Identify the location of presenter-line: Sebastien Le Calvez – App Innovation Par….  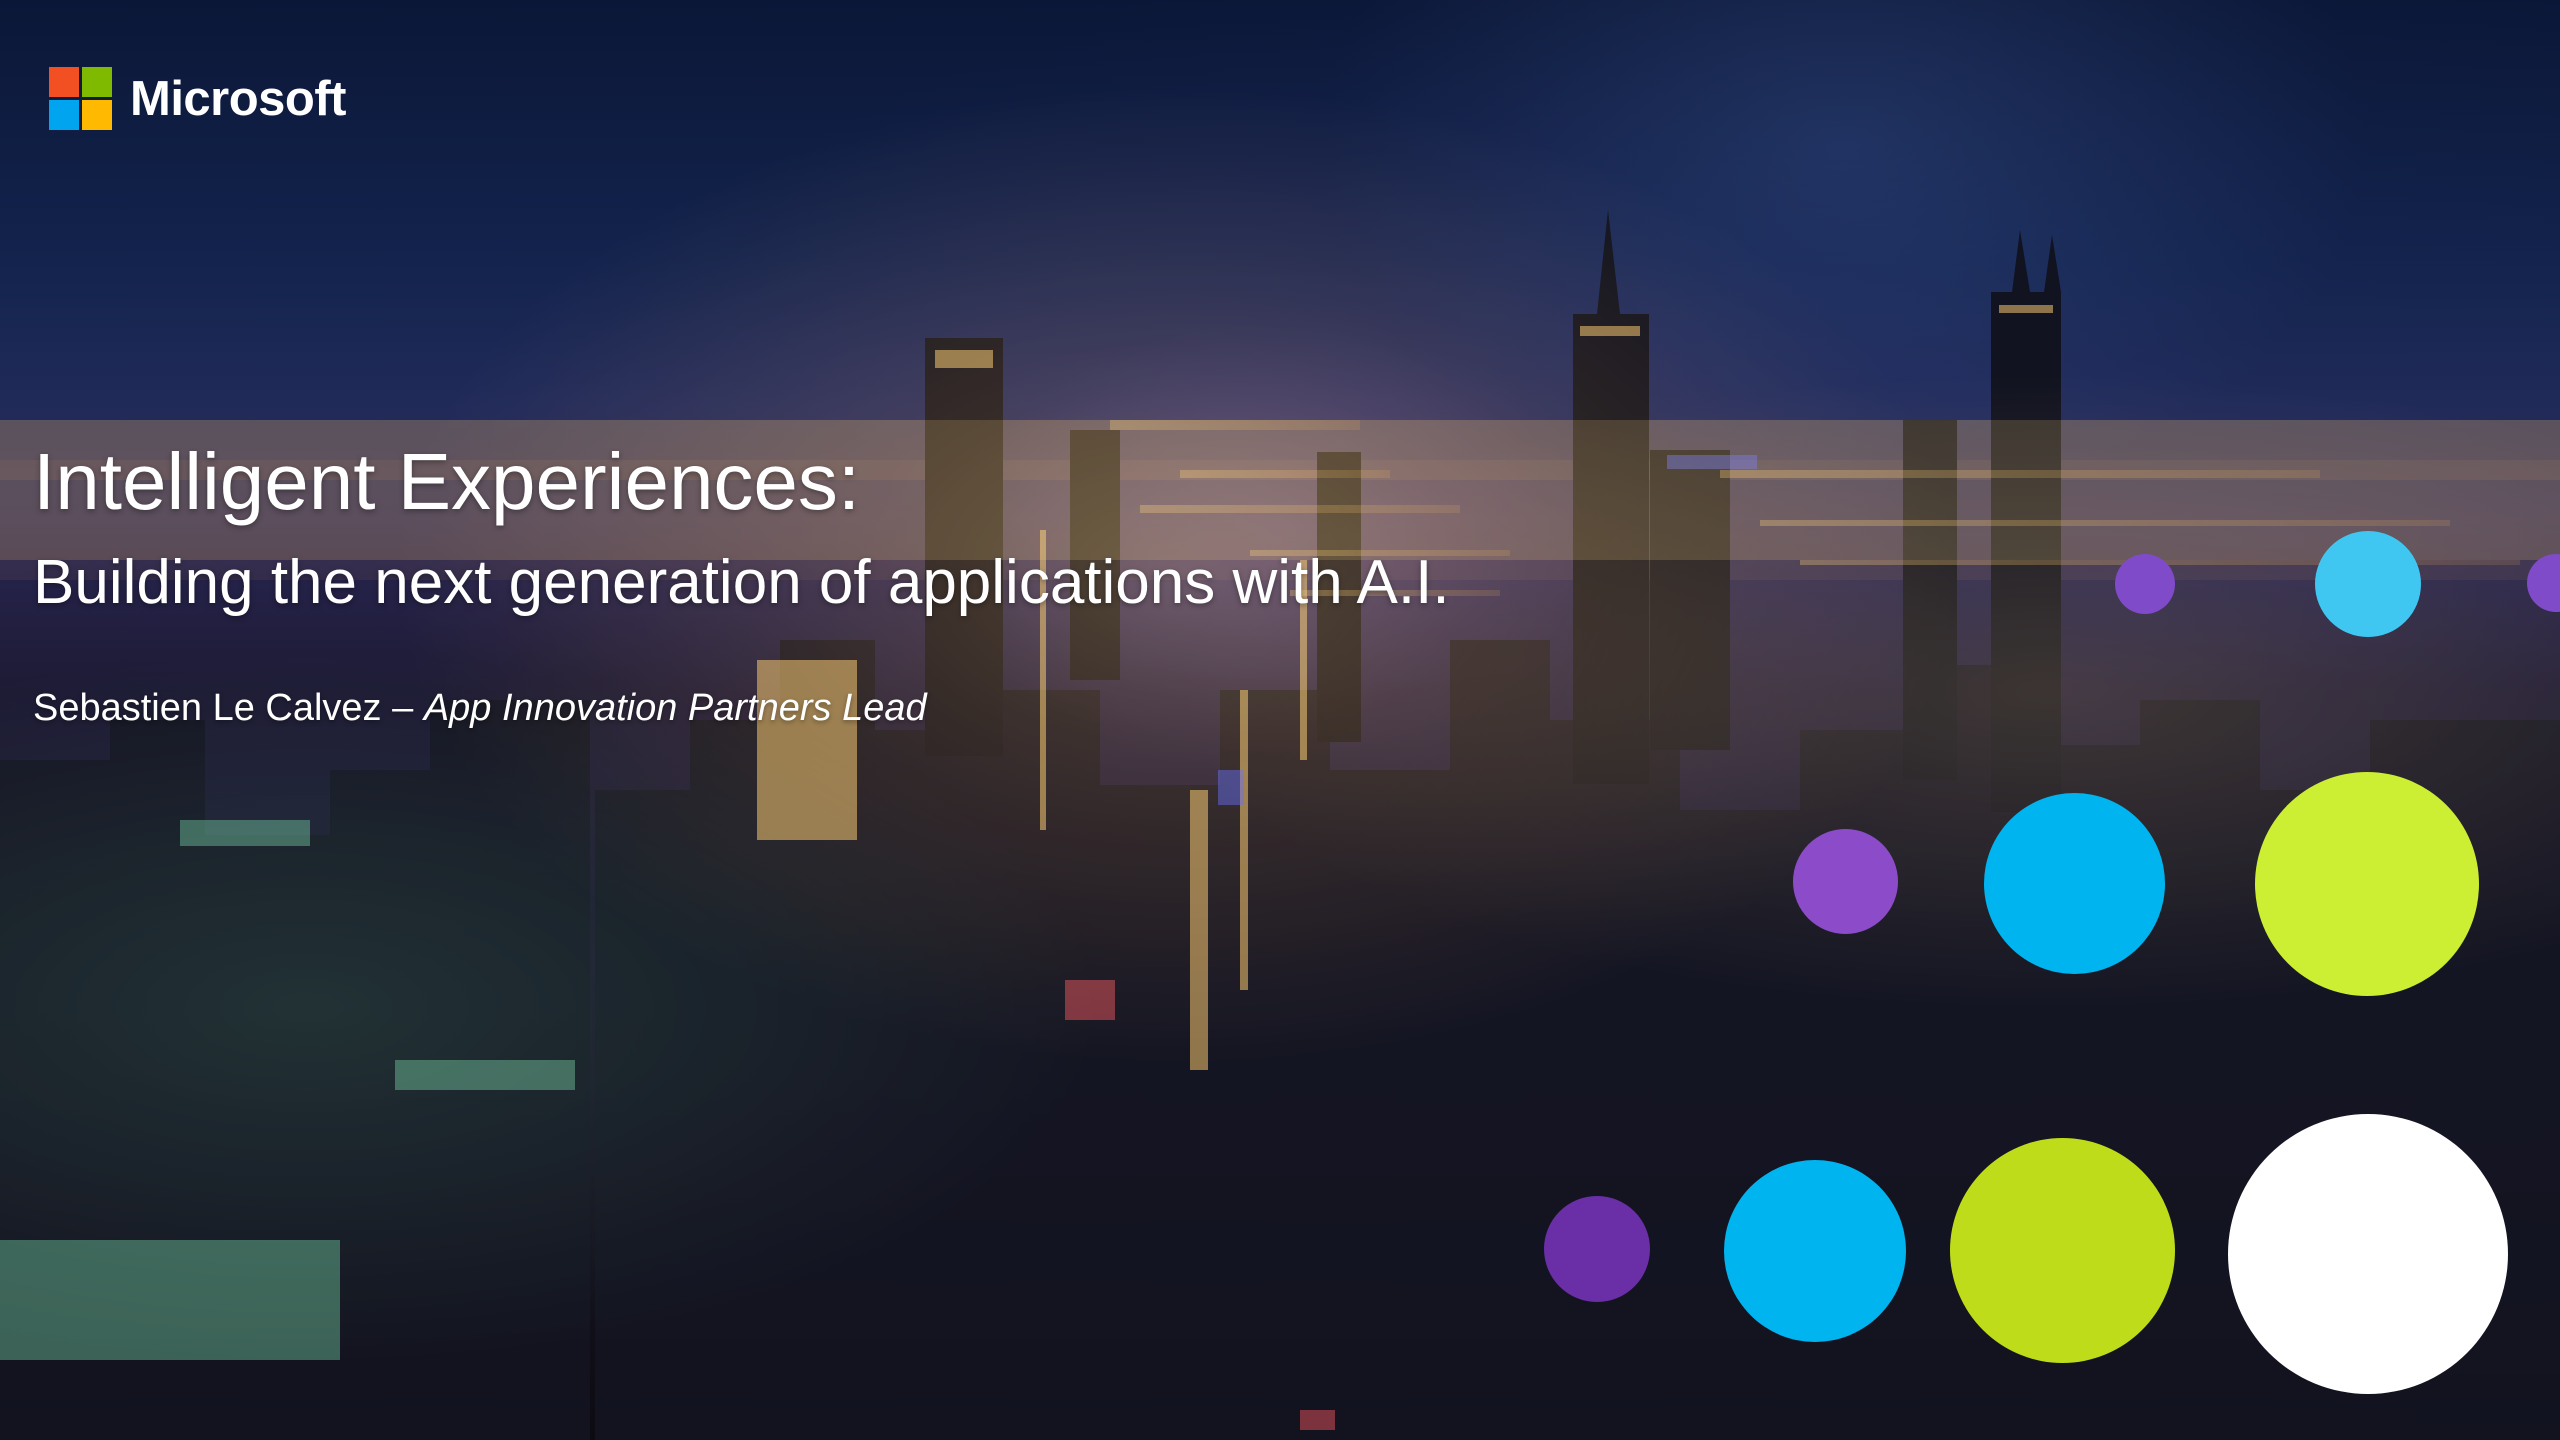
(480, 708).